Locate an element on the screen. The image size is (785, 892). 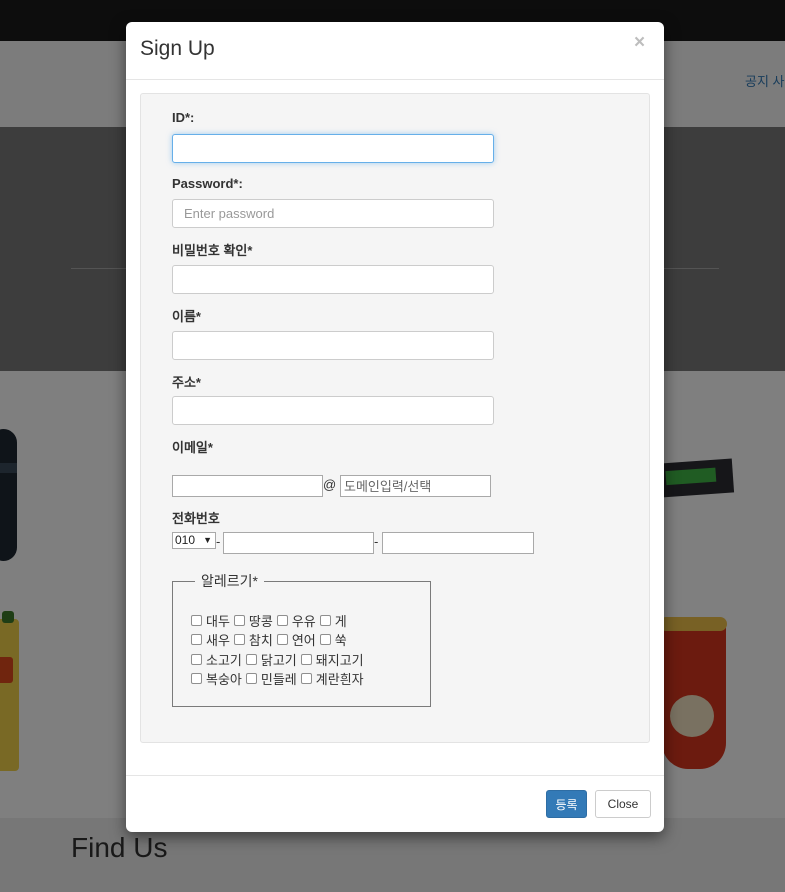
submit-button: 등록 is located at coordinates (566, 804).